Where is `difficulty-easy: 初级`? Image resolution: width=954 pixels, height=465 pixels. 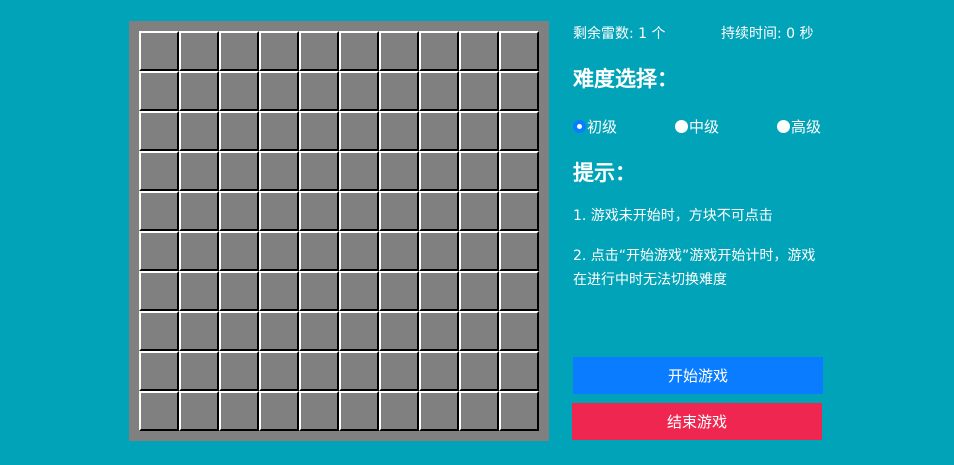 difficulty-easy: 初级 is located at coordinates (595, 126).